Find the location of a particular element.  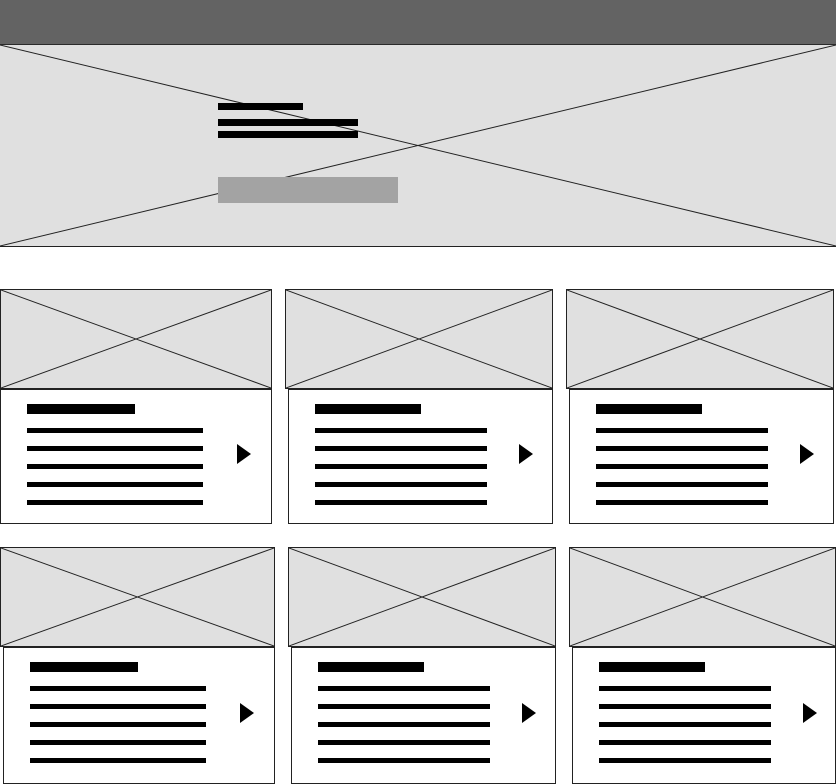

hero-cta-button is located at coordinates (308, 190).